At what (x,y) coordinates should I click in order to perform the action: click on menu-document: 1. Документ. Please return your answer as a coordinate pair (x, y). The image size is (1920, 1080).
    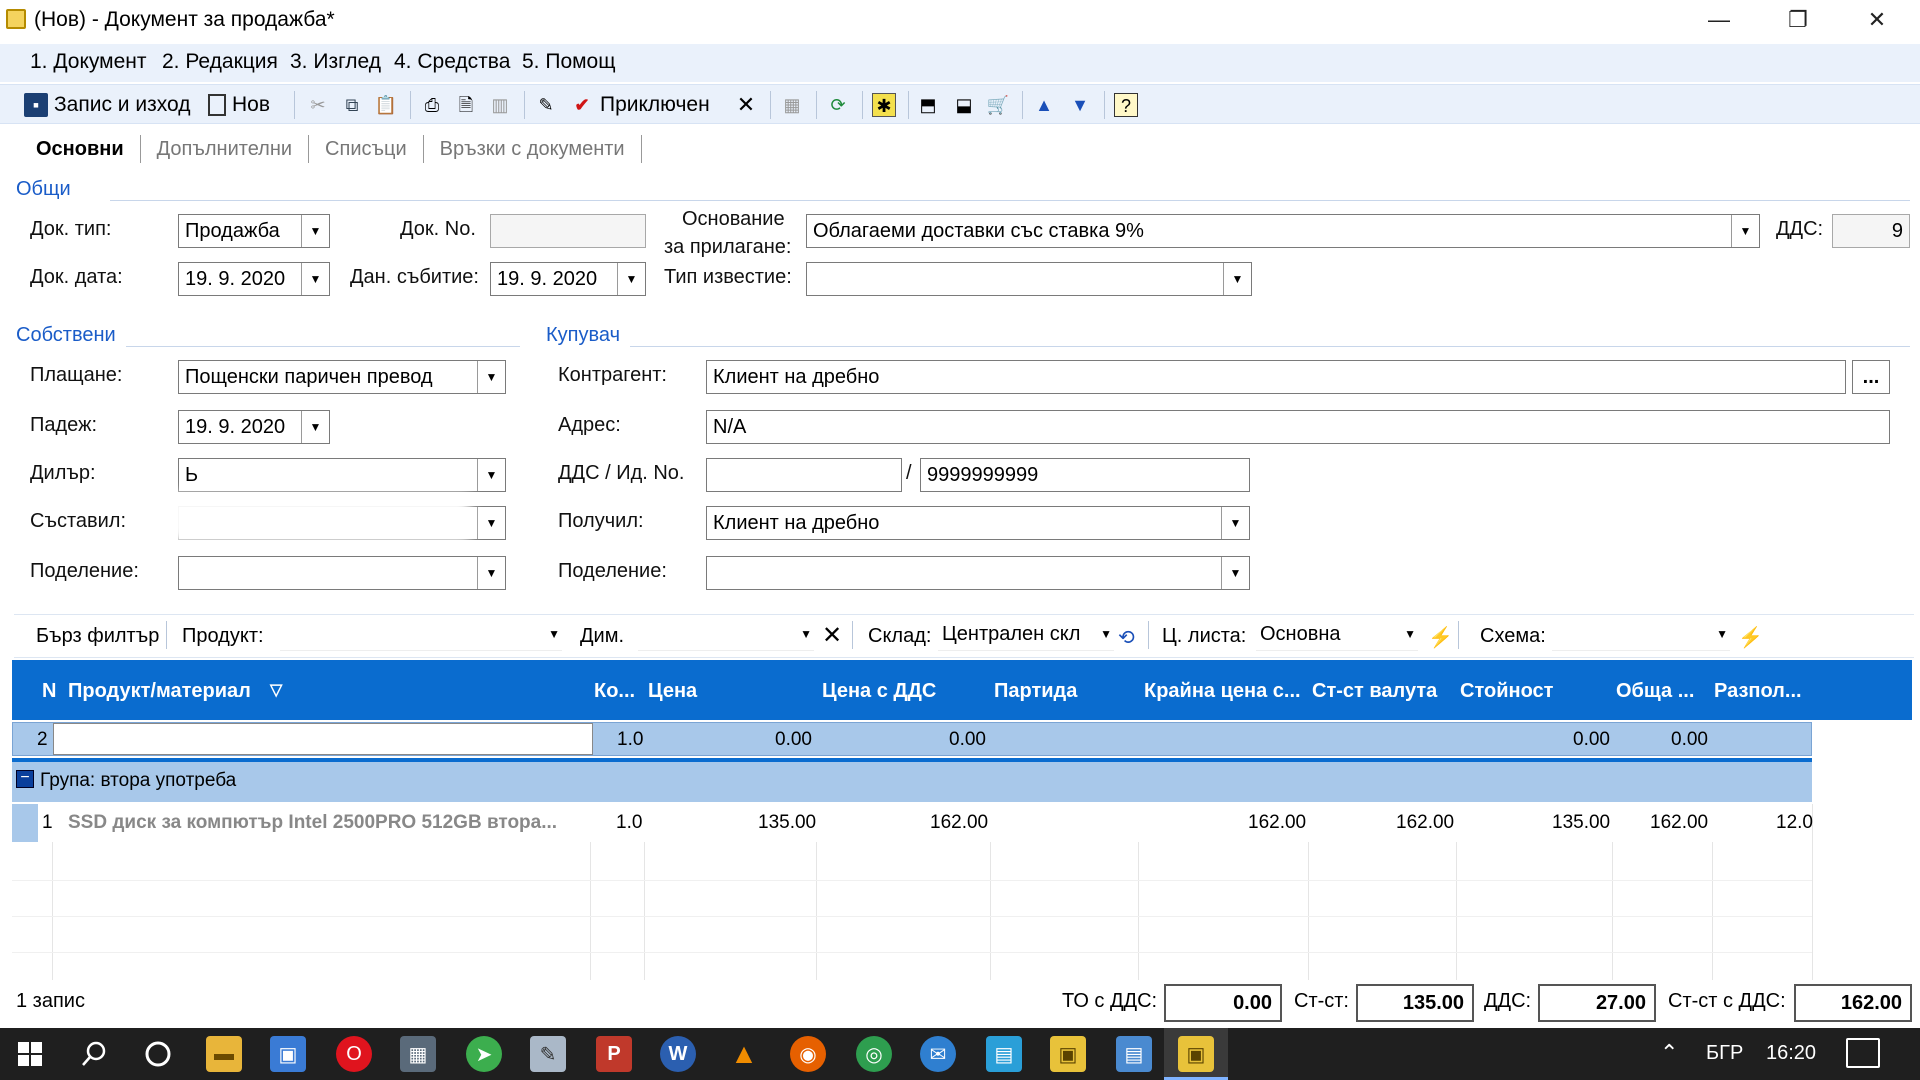
    Looking at the image, I should click on (88, 62).